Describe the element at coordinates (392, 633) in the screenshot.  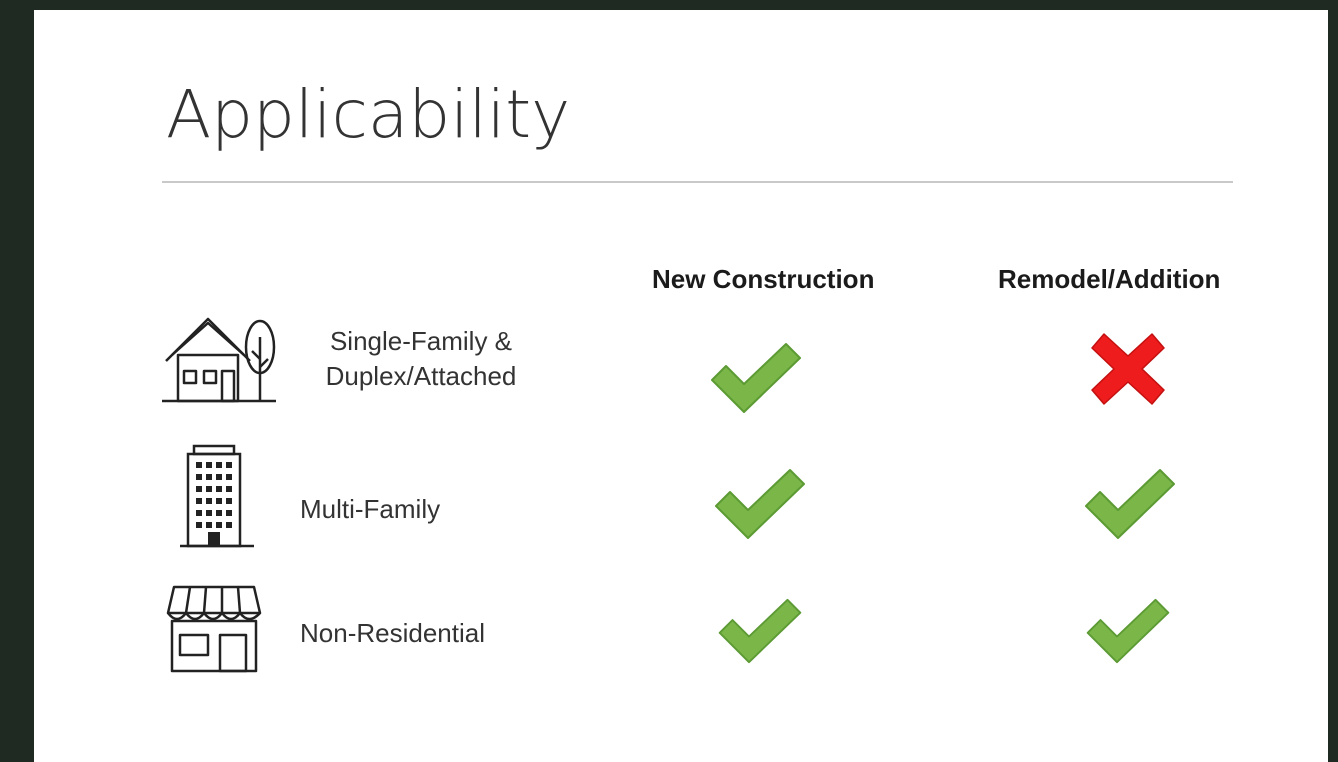
I see `row-label-non-residential: Non-Residential` at that location.